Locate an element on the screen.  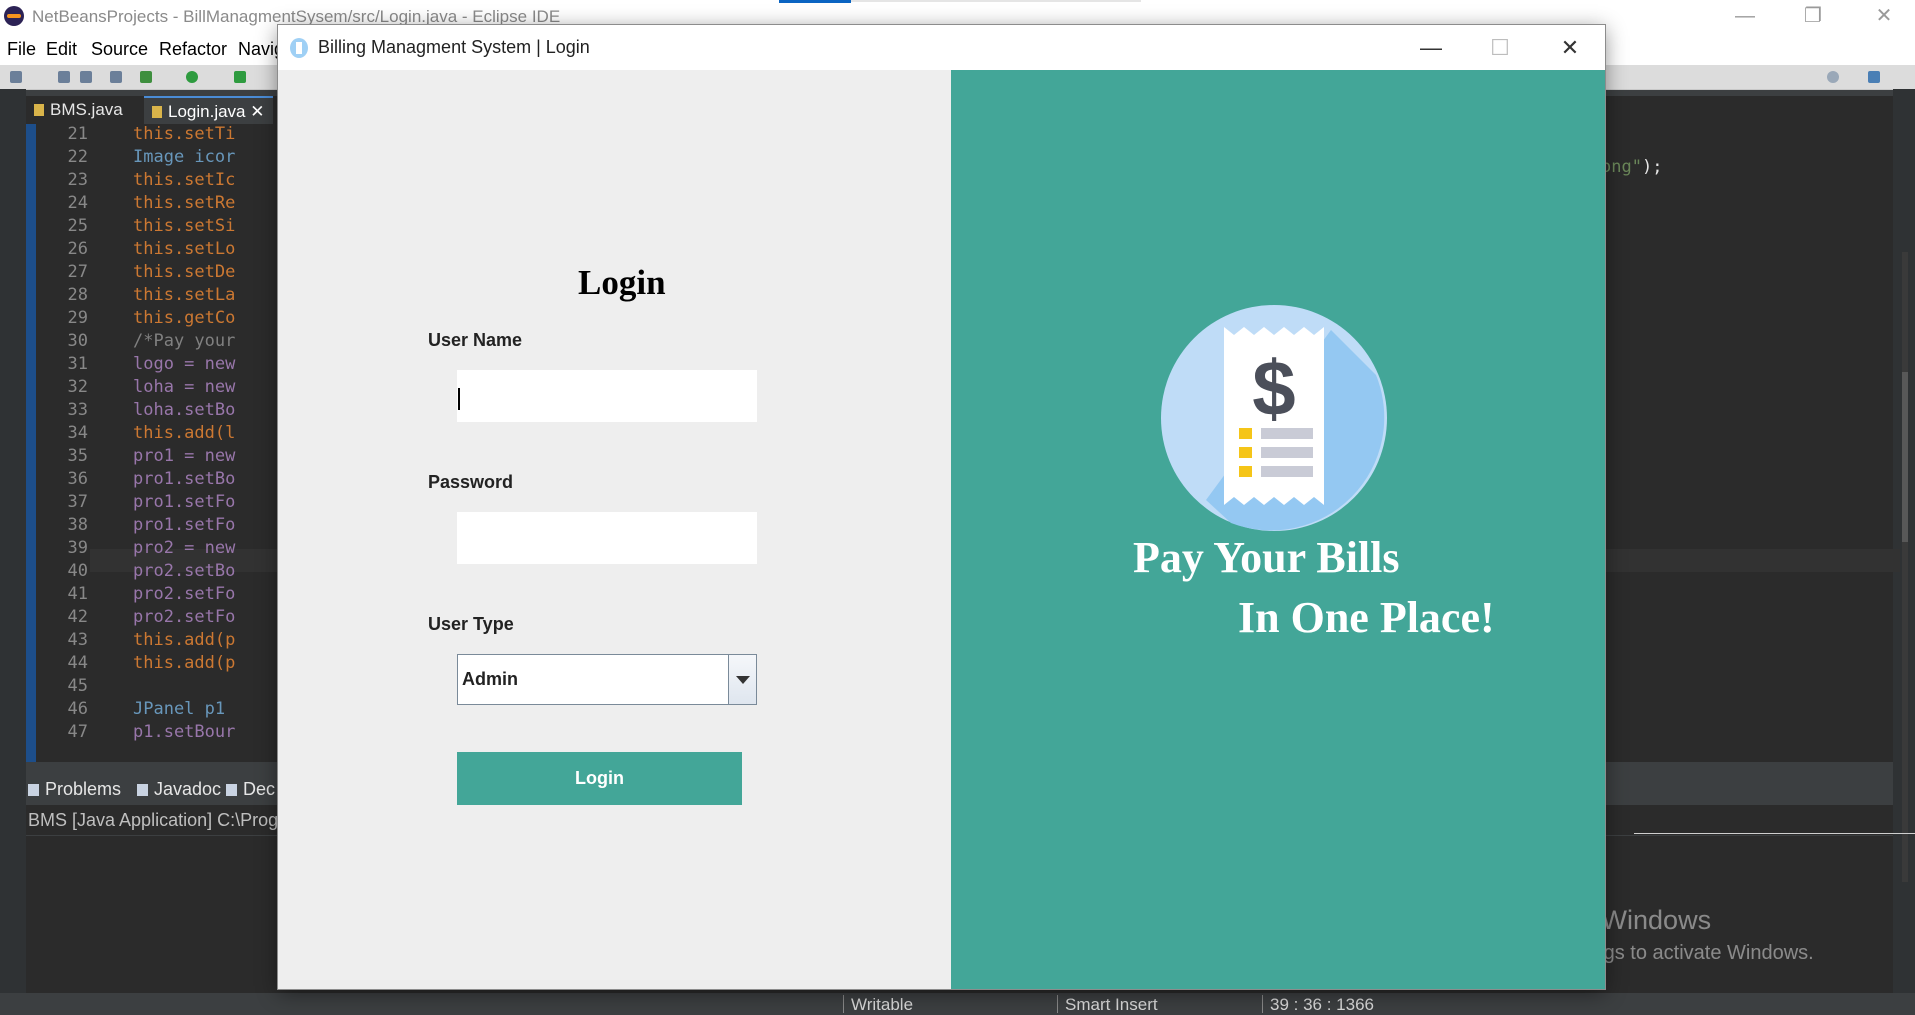
chevron-down-icon is located at coordinates (742, 679).